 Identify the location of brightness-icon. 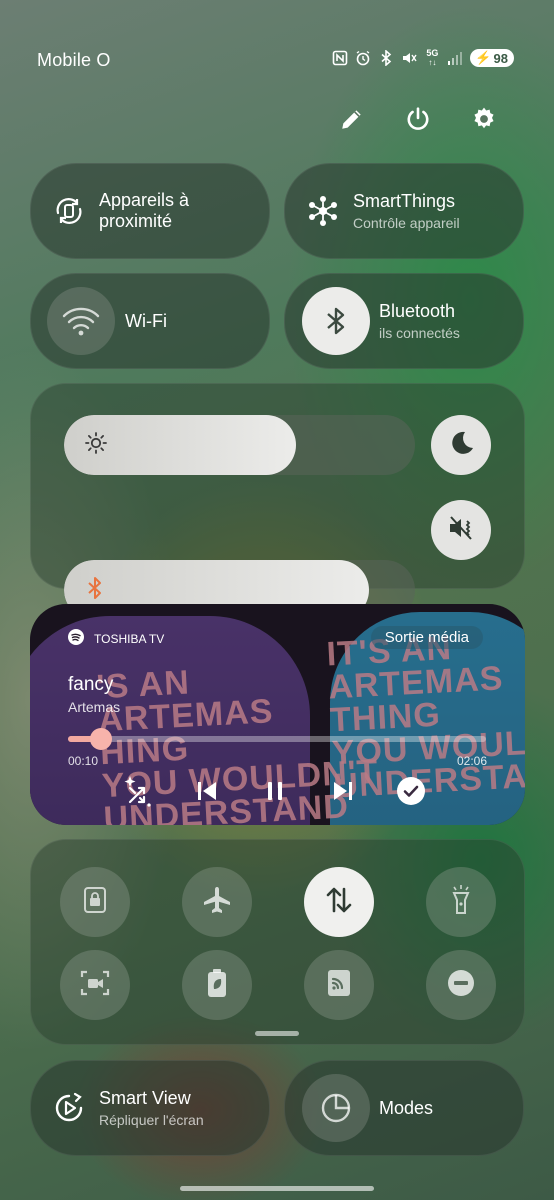
(96, 445).